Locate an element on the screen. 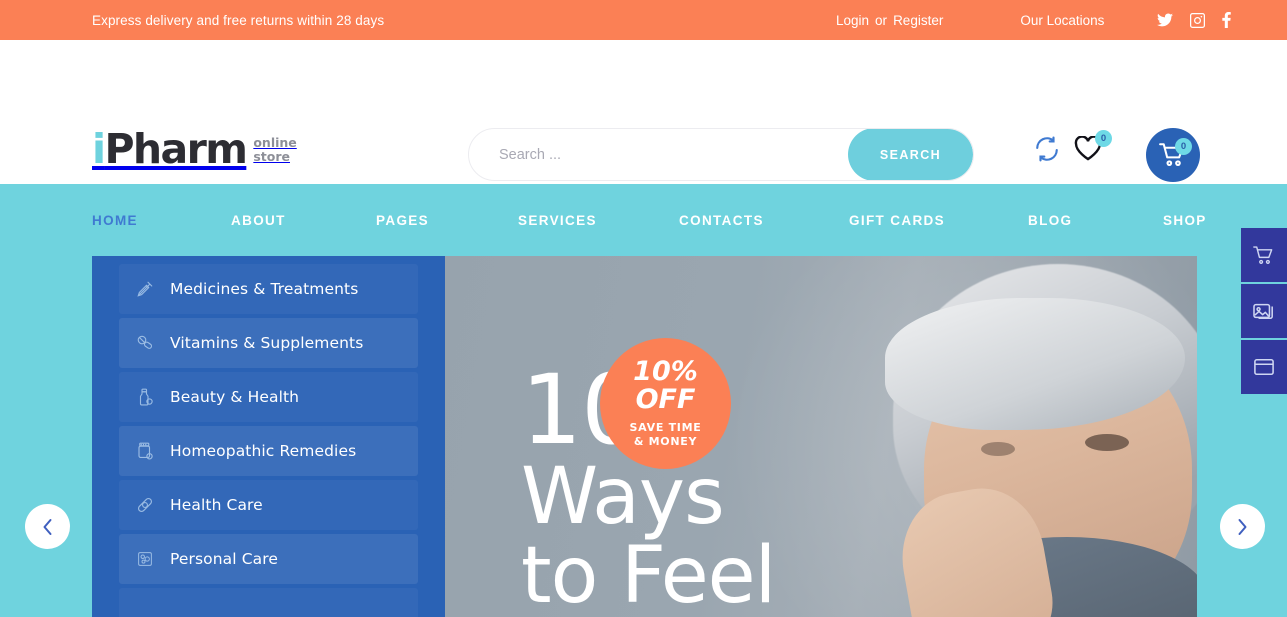 The width and height of the screenshot is (1287, 617). category-item-personal-care: Personal Care is located at coordinates (268, 559).